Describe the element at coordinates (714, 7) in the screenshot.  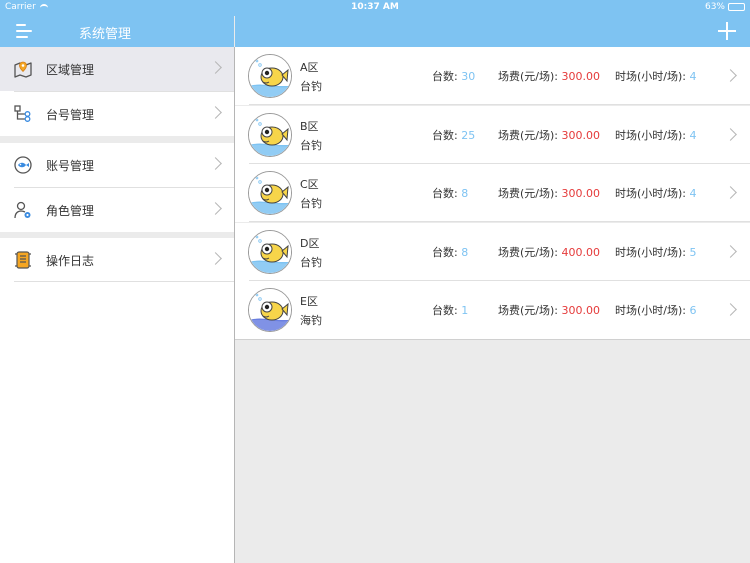
I see `battery-percent: 63%` at that location.